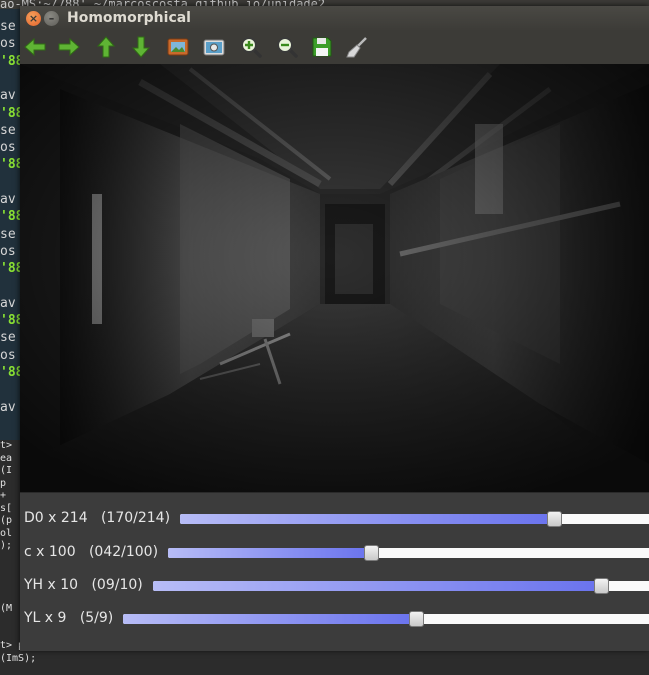  I want to click on zoom-in-button, so click(251, 47).